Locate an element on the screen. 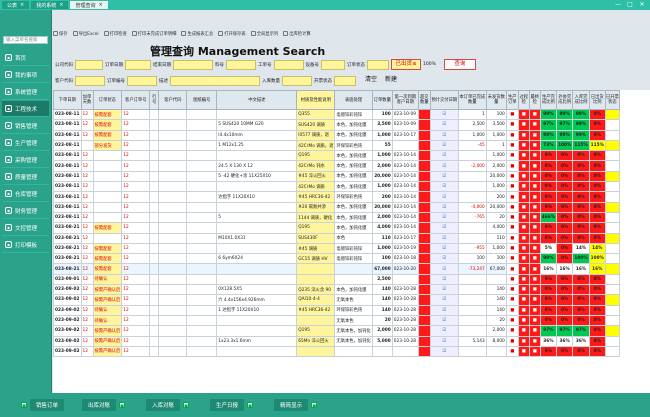 This screenshot has height=417, width=650. column-header: 入库完成比例 is located at coordinates (581, 100).